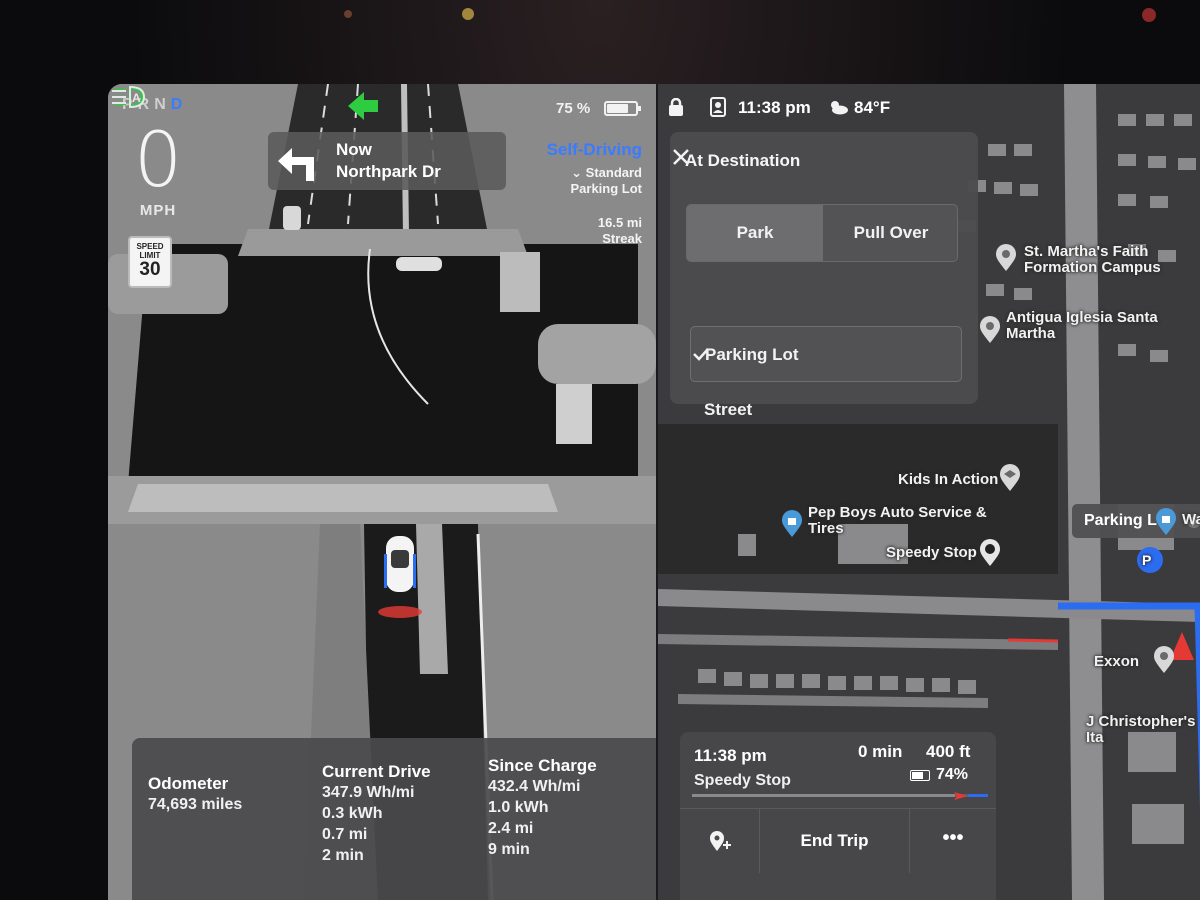 This screenshot has width=1200, height=900. Describe the element at coordinates (730, 755) in the screenshot. I see `arrival-time: 11:38 pm` at that location.